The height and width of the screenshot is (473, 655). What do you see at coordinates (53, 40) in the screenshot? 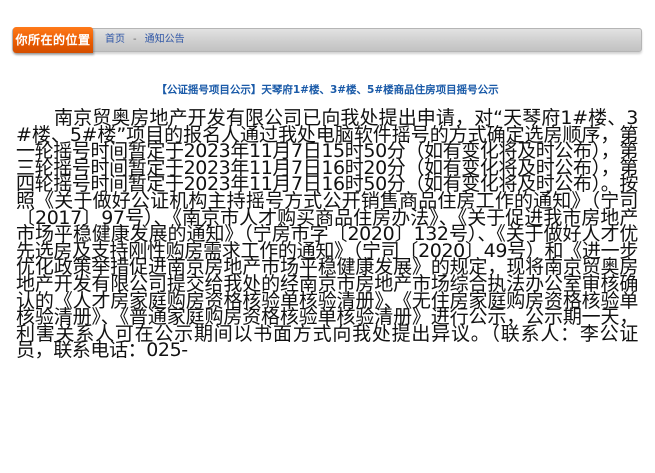
I see `location-badge: 你所在的位置` at bounding box center [53, 40].